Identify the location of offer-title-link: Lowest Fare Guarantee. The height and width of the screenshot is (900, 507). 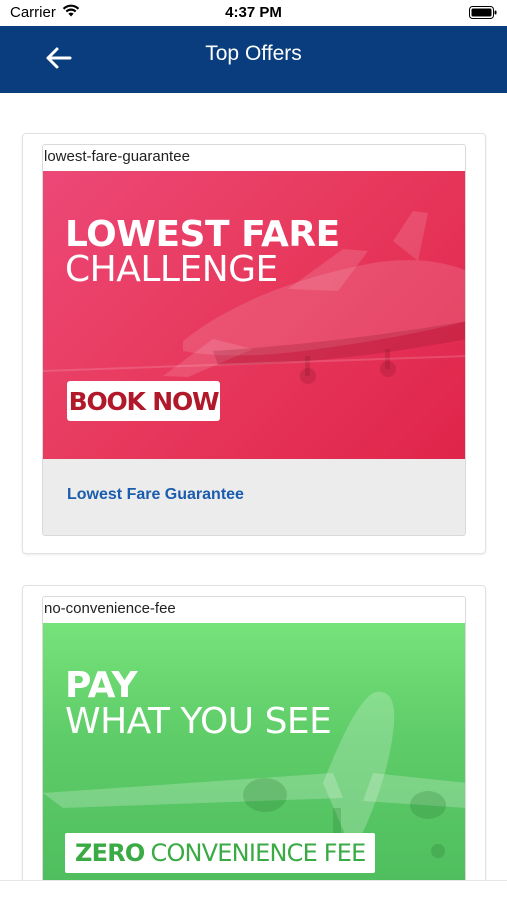
(254, 497).